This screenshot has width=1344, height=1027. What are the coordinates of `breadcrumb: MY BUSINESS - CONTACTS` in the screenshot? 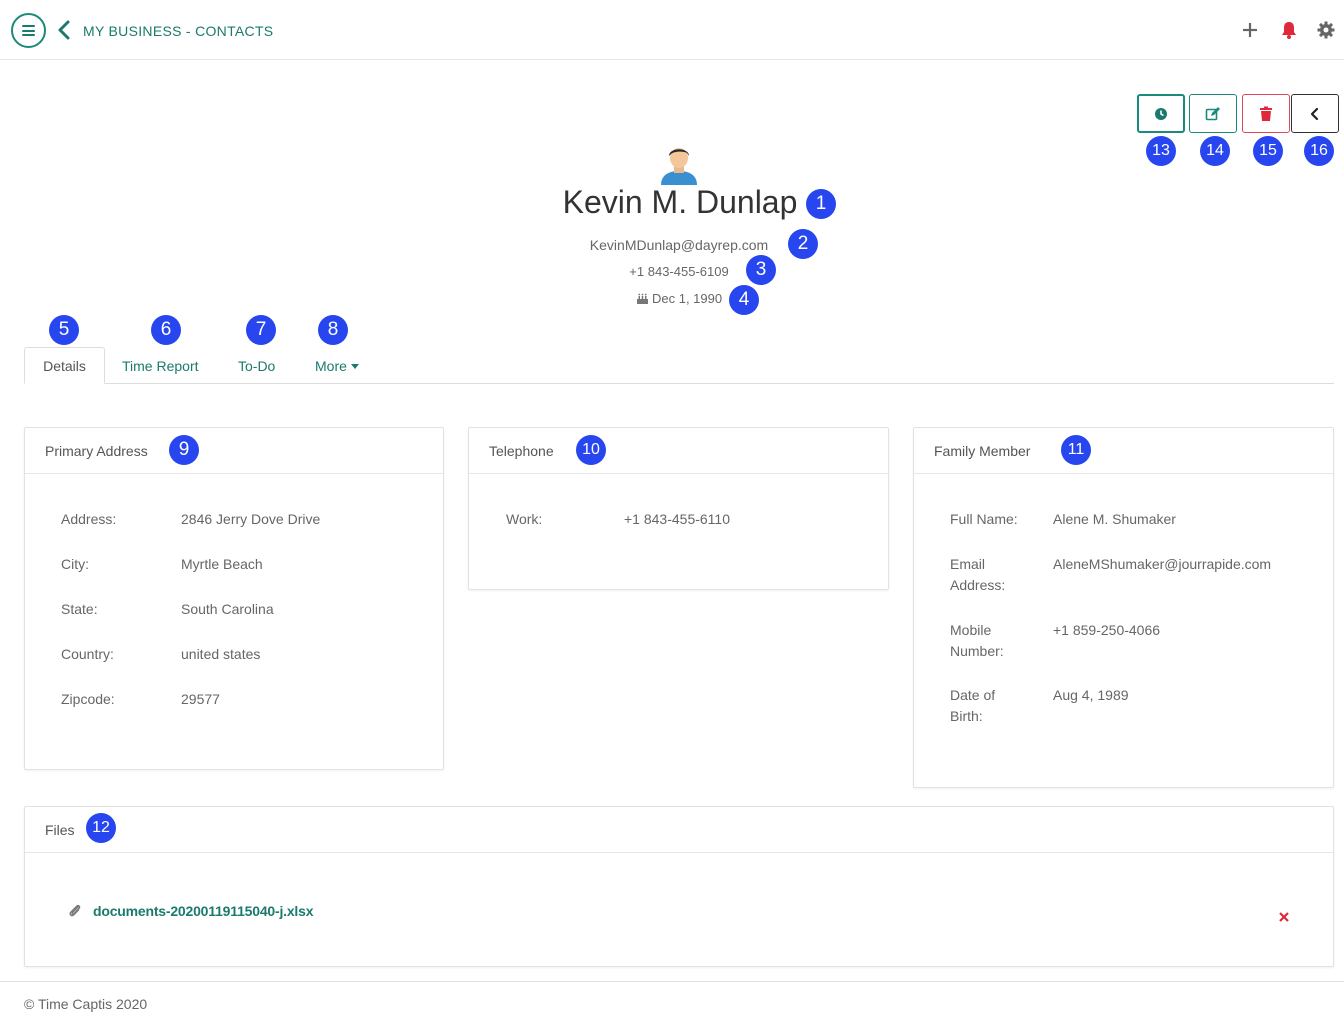 It's located at (178, 31).